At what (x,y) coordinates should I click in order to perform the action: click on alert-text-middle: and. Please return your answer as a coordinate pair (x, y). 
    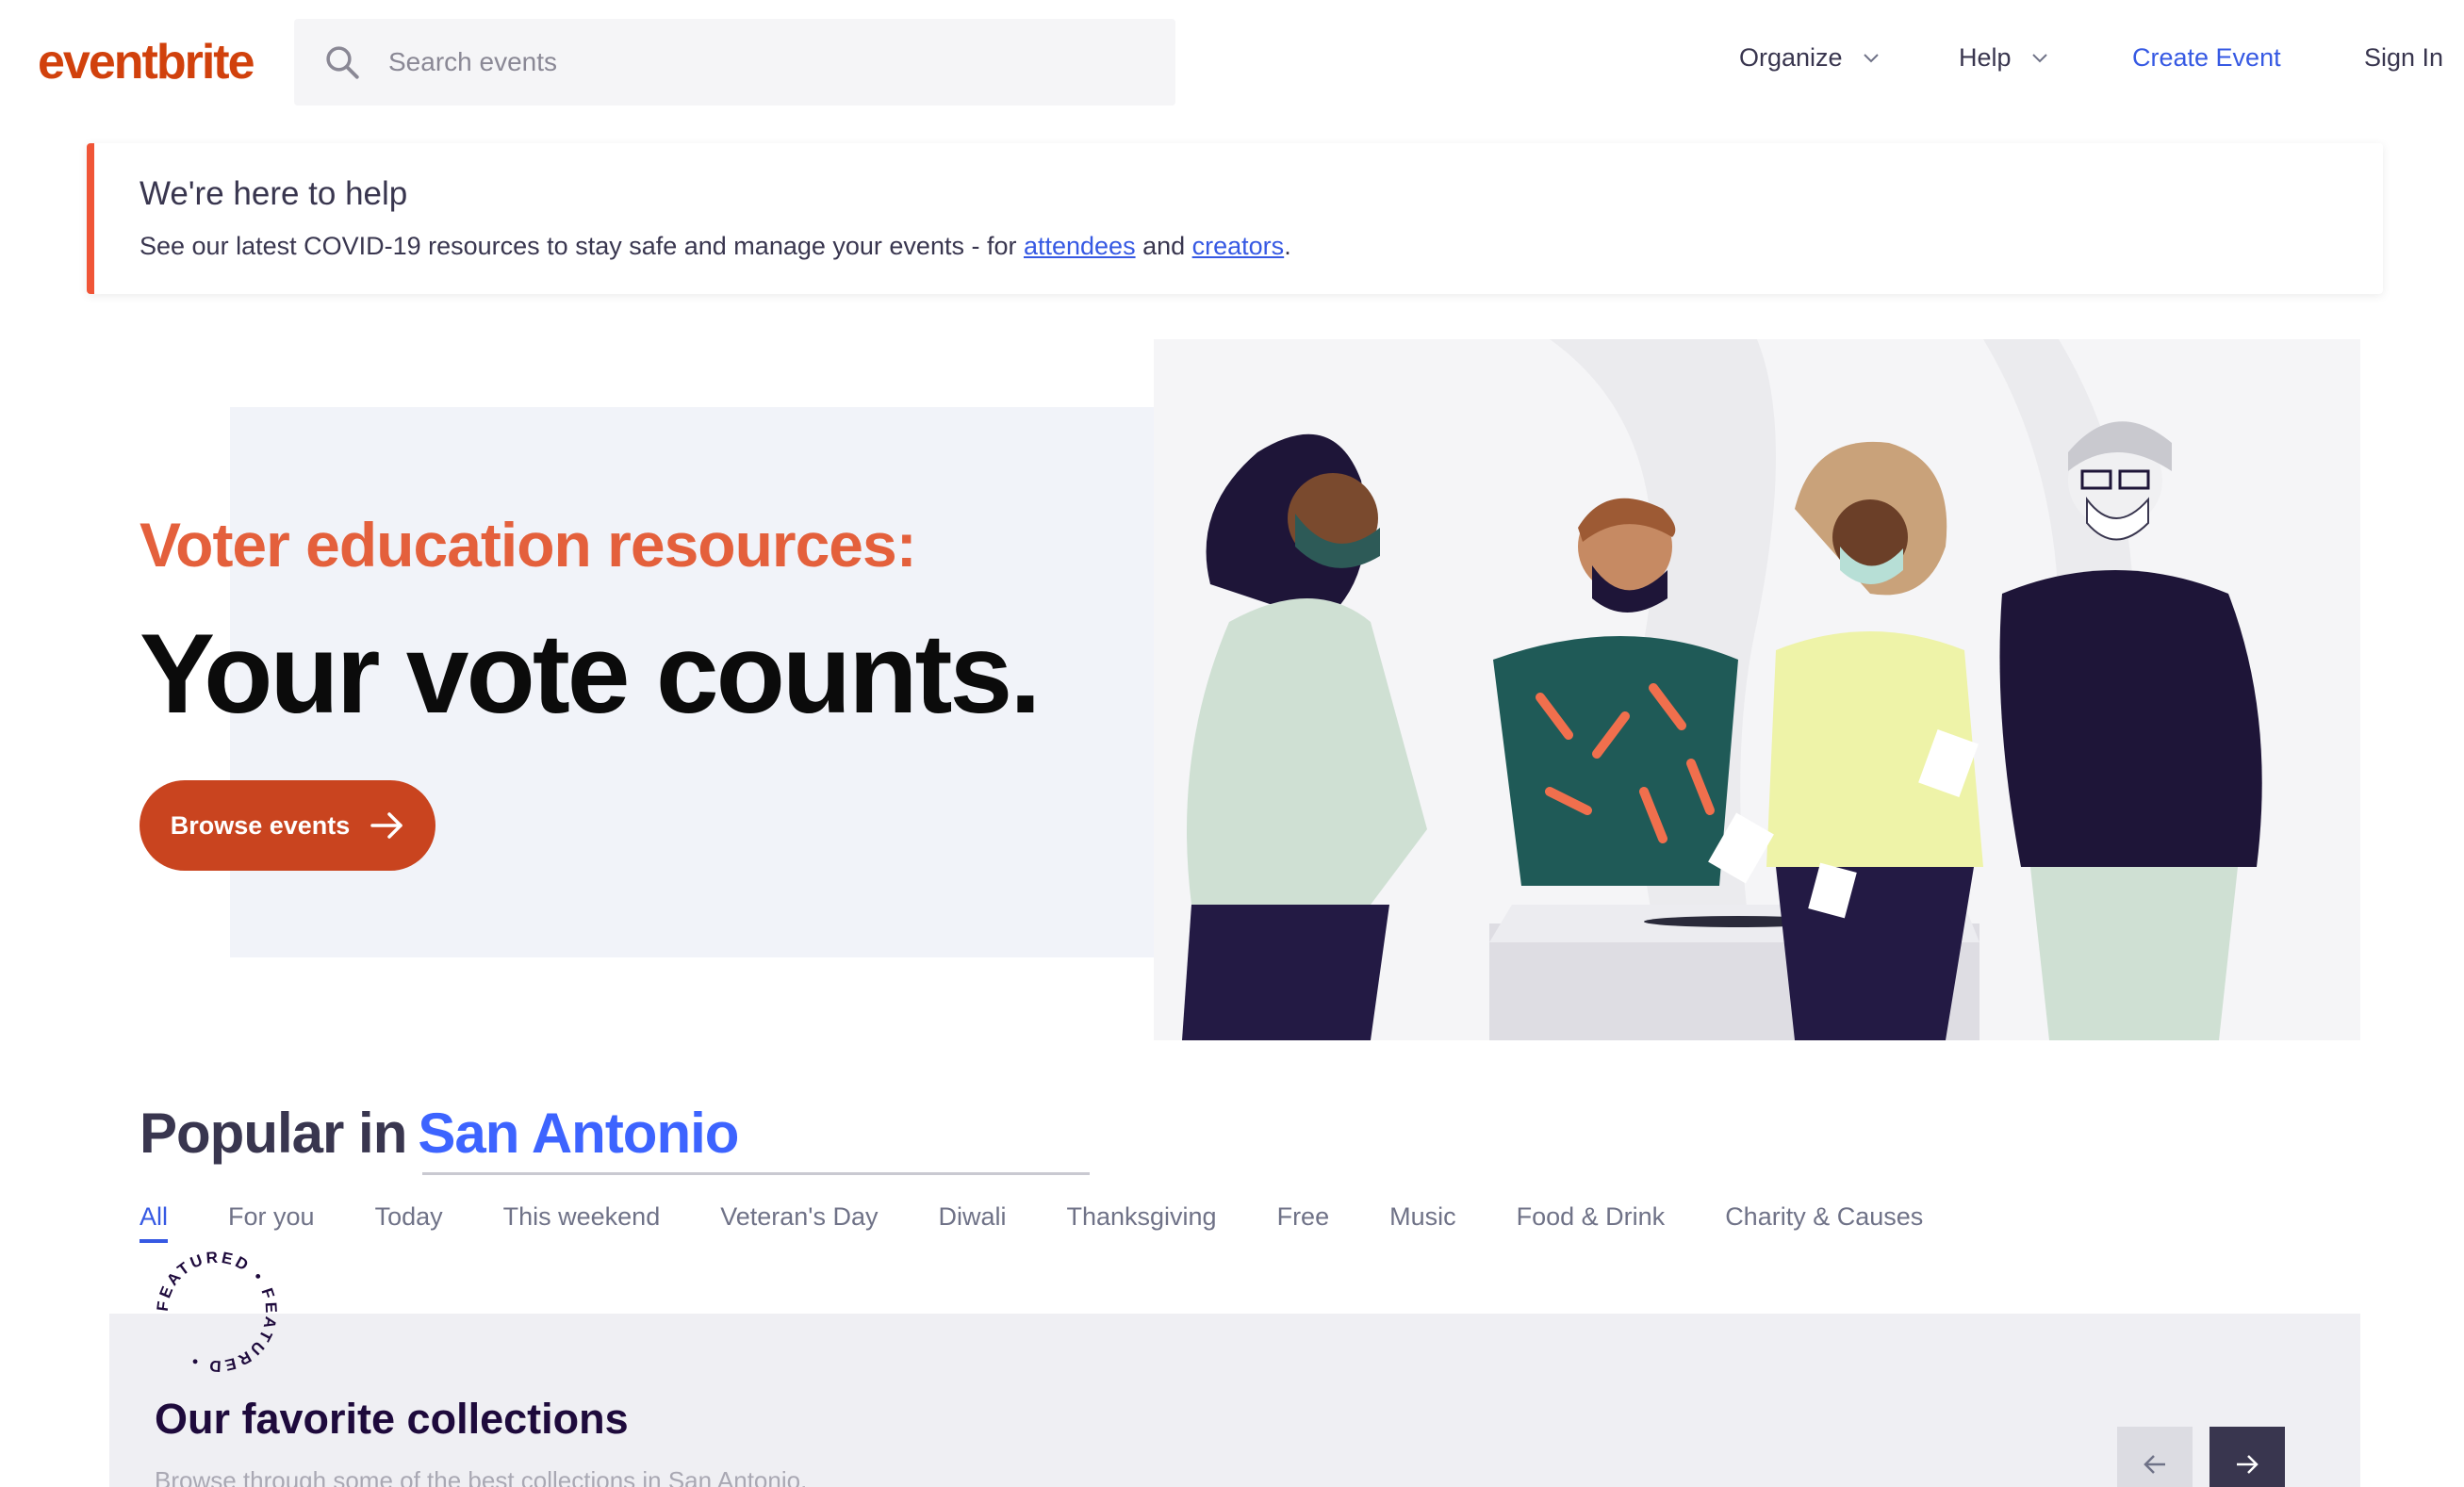
    Looking at the image, I should click on (1163, 246).